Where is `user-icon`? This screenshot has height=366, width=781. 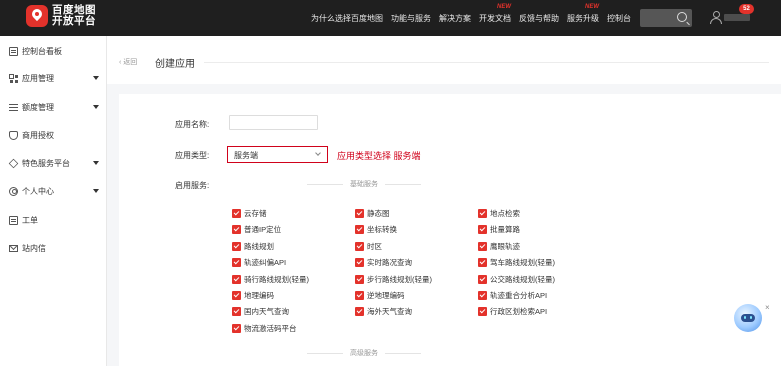
user-icon is located at coordinates (716, 17).